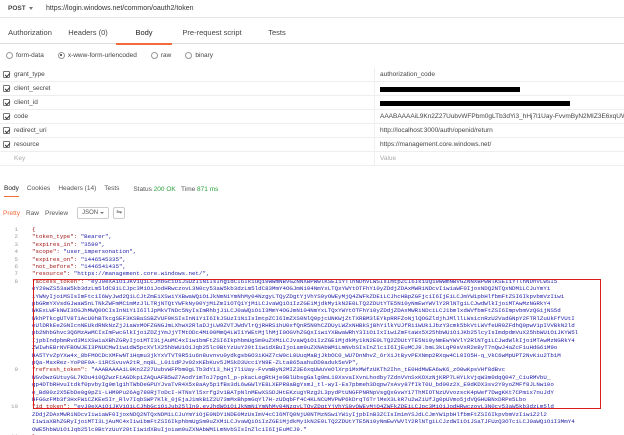  I want to click on tab-pre-request-script: Pre-request script, so click(212, 33).